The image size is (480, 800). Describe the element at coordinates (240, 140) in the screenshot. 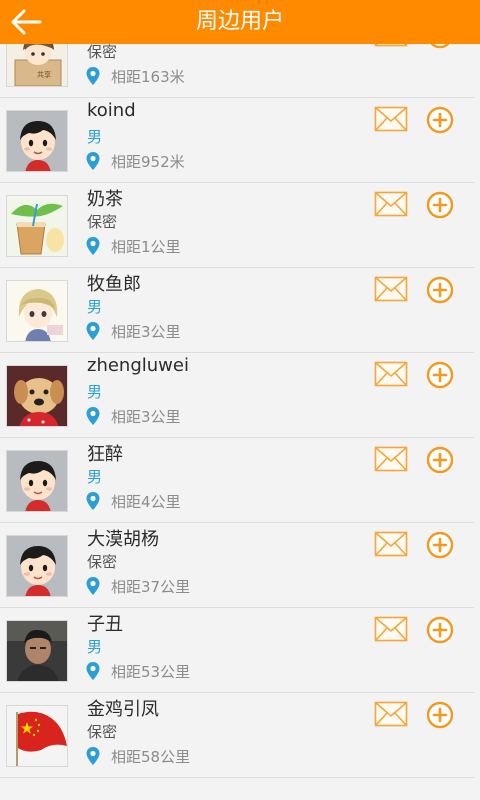

I see `user-row: koind 男 相距952米` at that location.